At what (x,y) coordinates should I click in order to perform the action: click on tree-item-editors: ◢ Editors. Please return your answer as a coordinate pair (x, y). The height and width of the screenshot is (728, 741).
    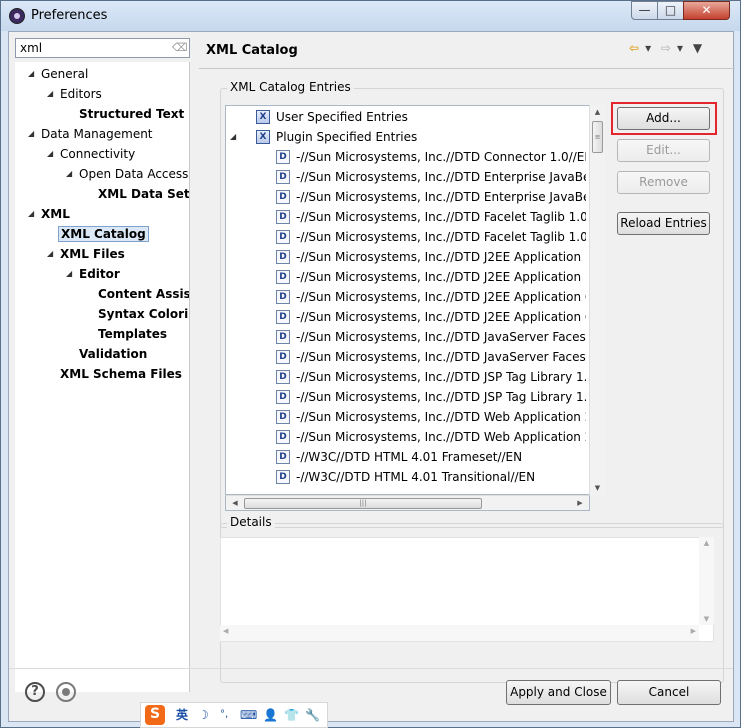
    Looking at the image, I should click on (75, 94).